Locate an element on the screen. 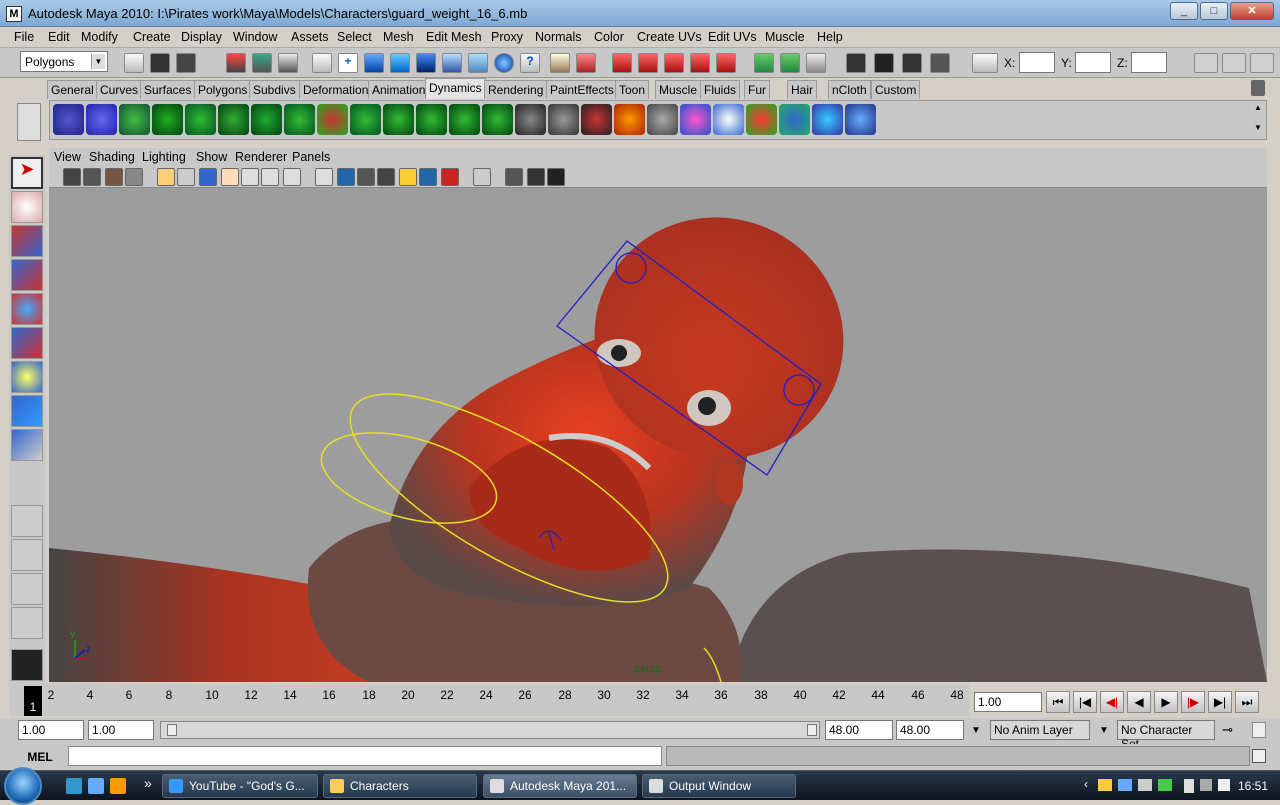 The height and width of the screenshot is (805, 1280). end-time-field: 48.00 is located at coordinates (930, 730).